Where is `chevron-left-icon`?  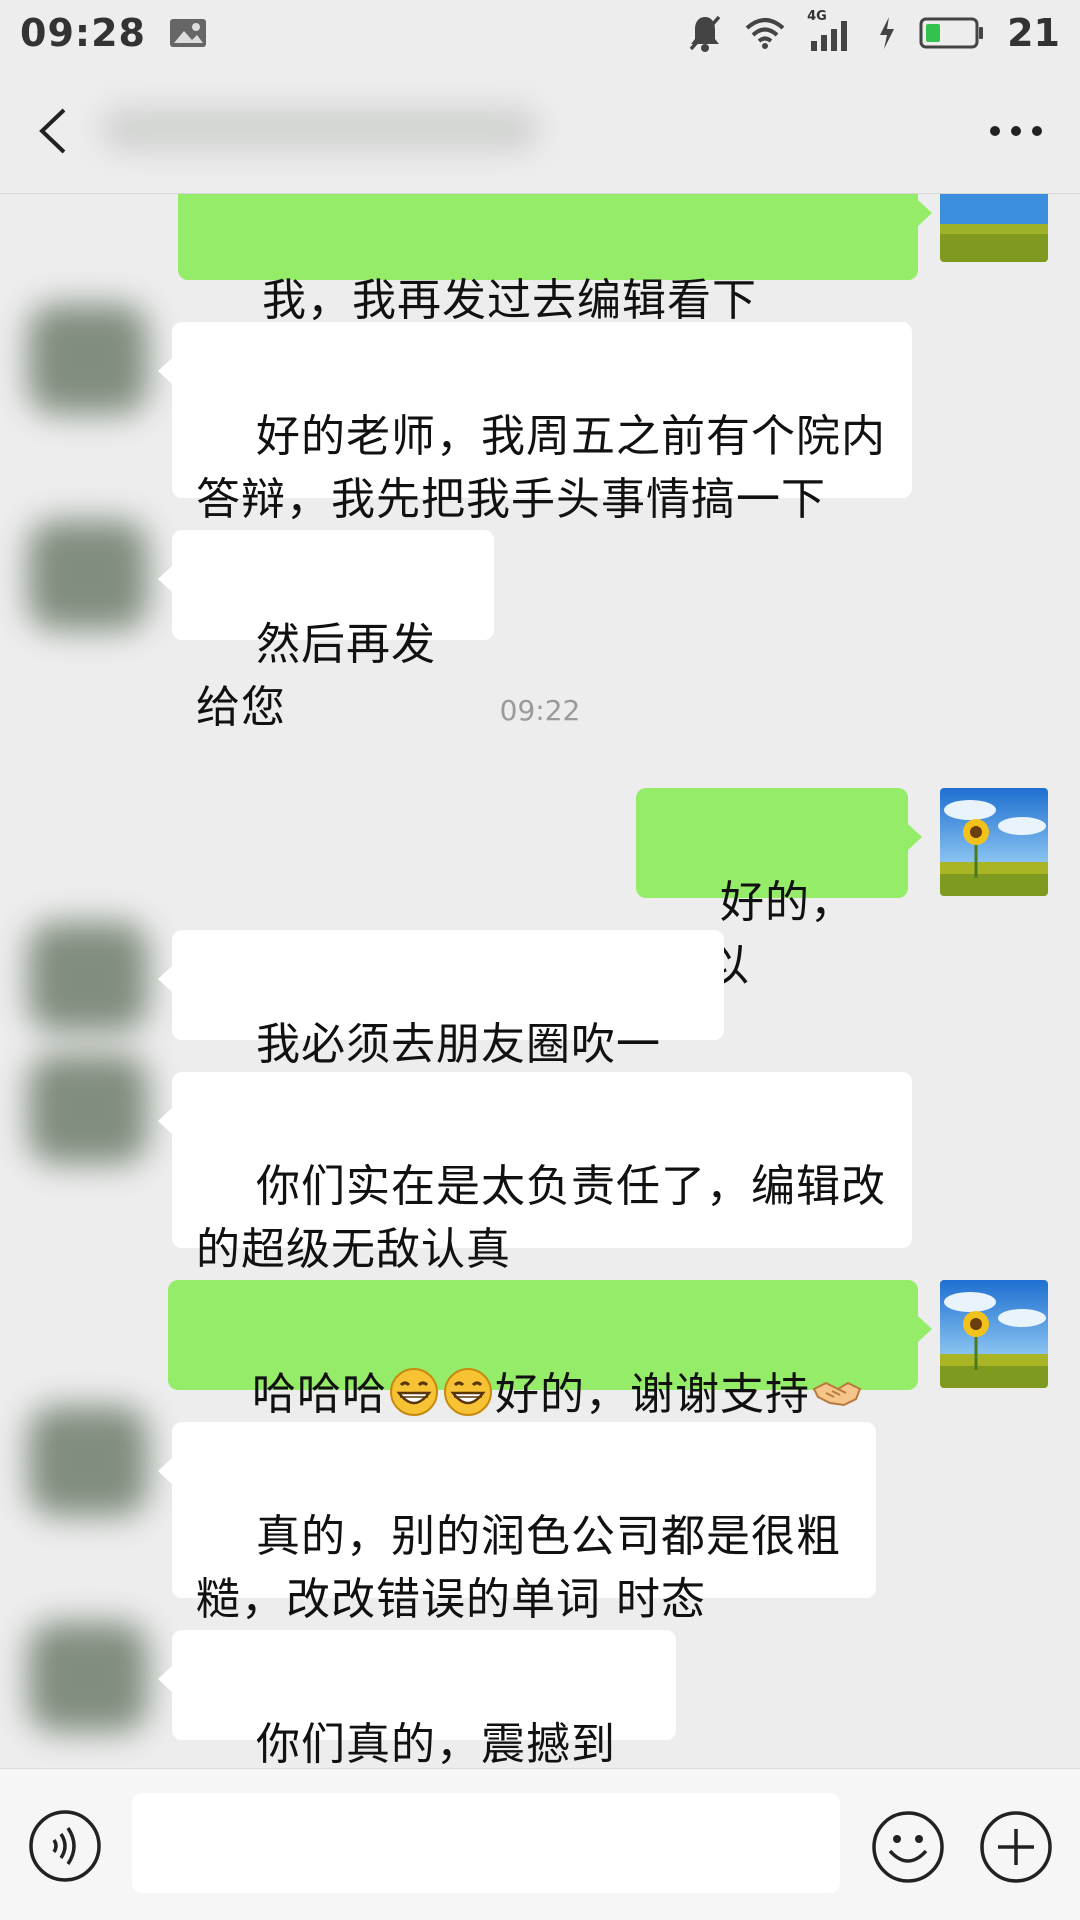
chevron-left-icon is located at coordinates (53, 131).